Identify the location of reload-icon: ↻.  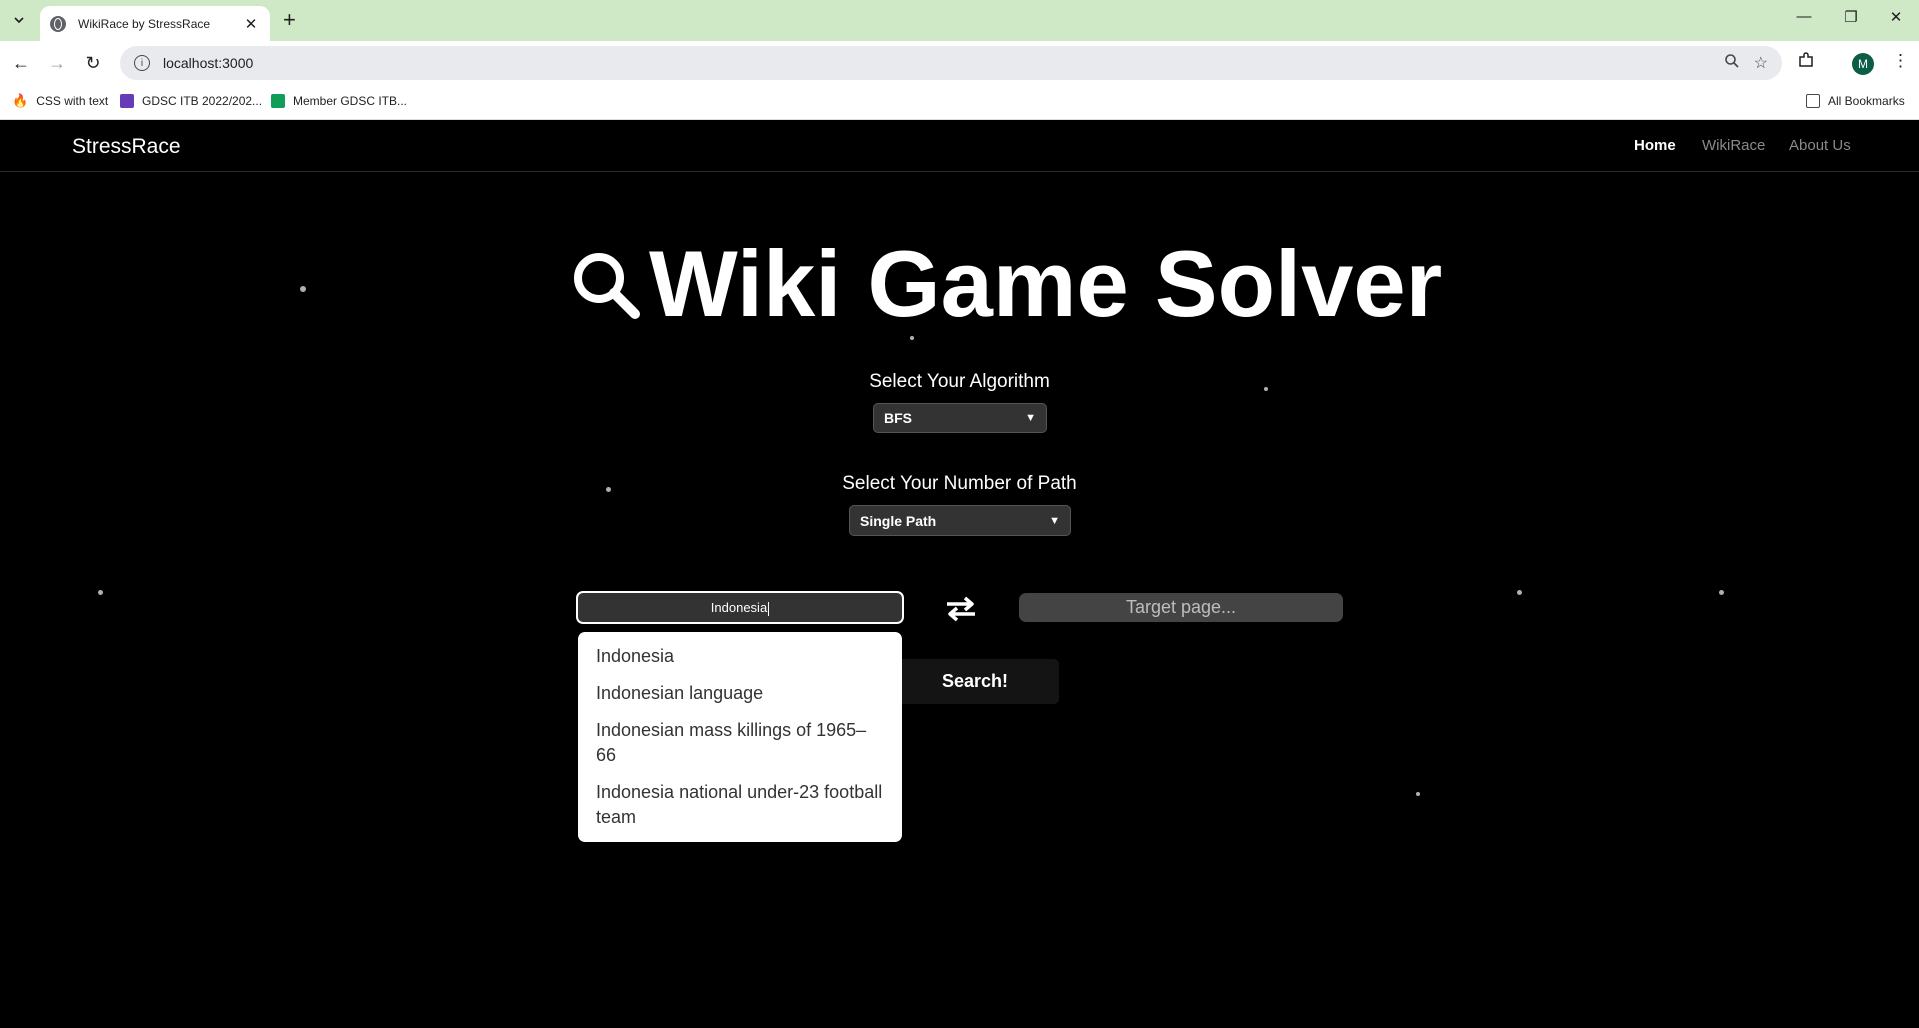
(93, 63).